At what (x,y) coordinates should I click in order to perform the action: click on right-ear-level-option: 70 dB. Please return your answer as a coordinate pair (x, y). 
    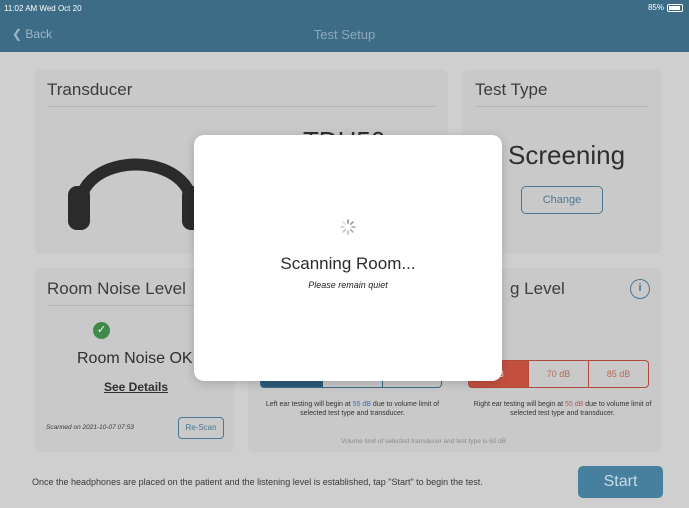
    Looking at the image, I should click on (559, 374).